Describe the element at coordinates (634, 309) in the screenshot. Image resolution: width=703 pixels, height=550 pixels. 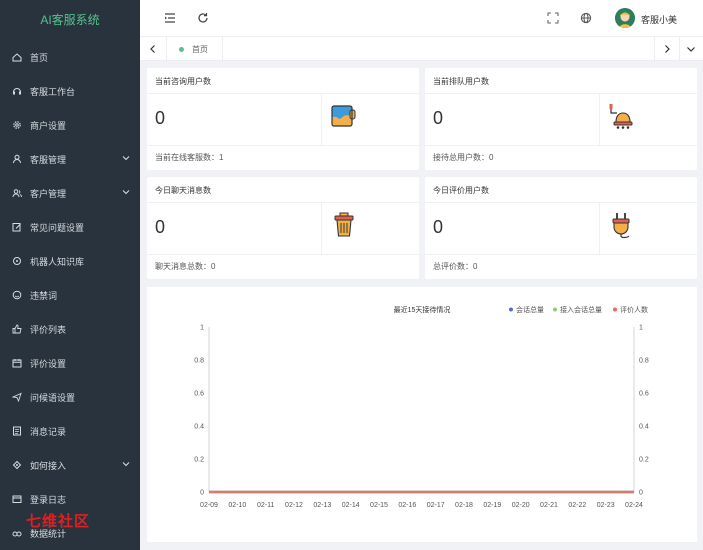
I see `legend-label: 评价人数` at that location.